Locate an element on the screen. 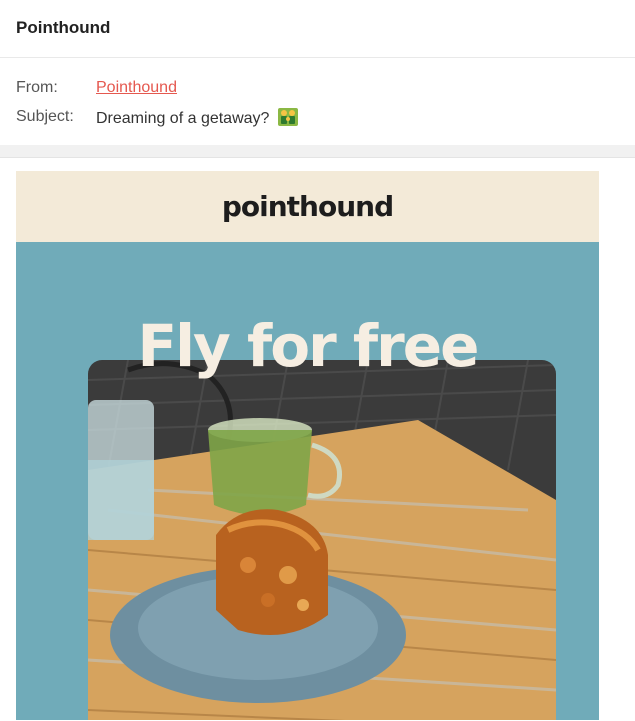 The image size is (635, 721). from-sender-link: Pointhound is located at coordinates (136, 87).